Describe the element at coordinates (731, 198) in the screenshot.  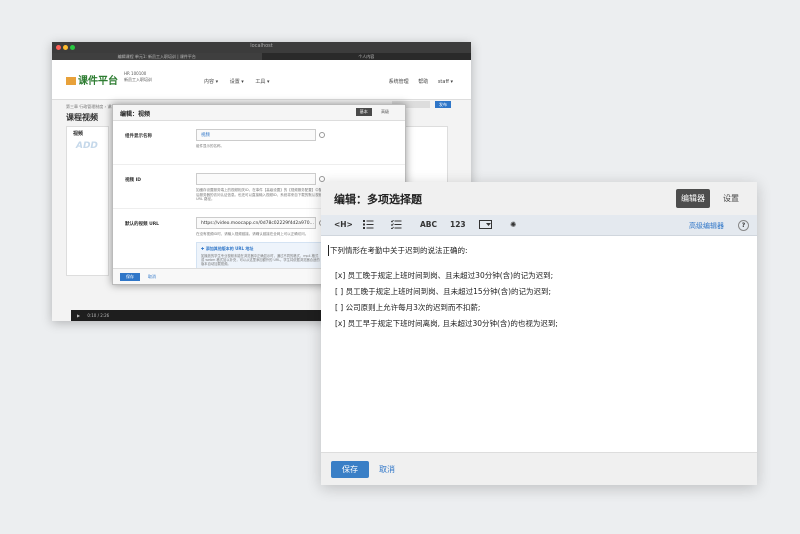
I see `tab-settings: 设置` at that location.